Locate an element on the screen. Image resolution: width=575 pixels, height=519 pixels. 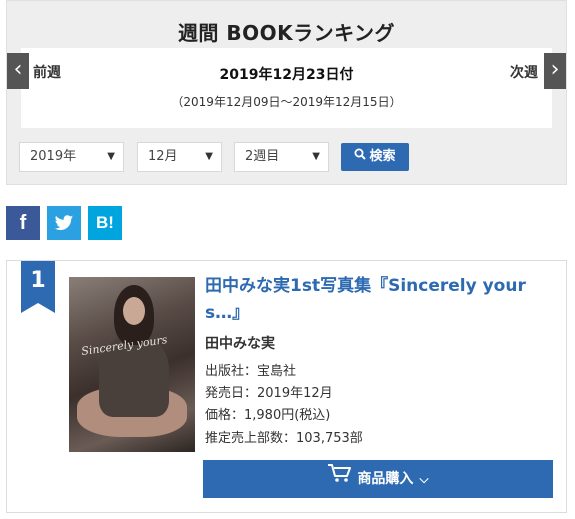
rank-badge: 1 is located at coordinates (38, 287).